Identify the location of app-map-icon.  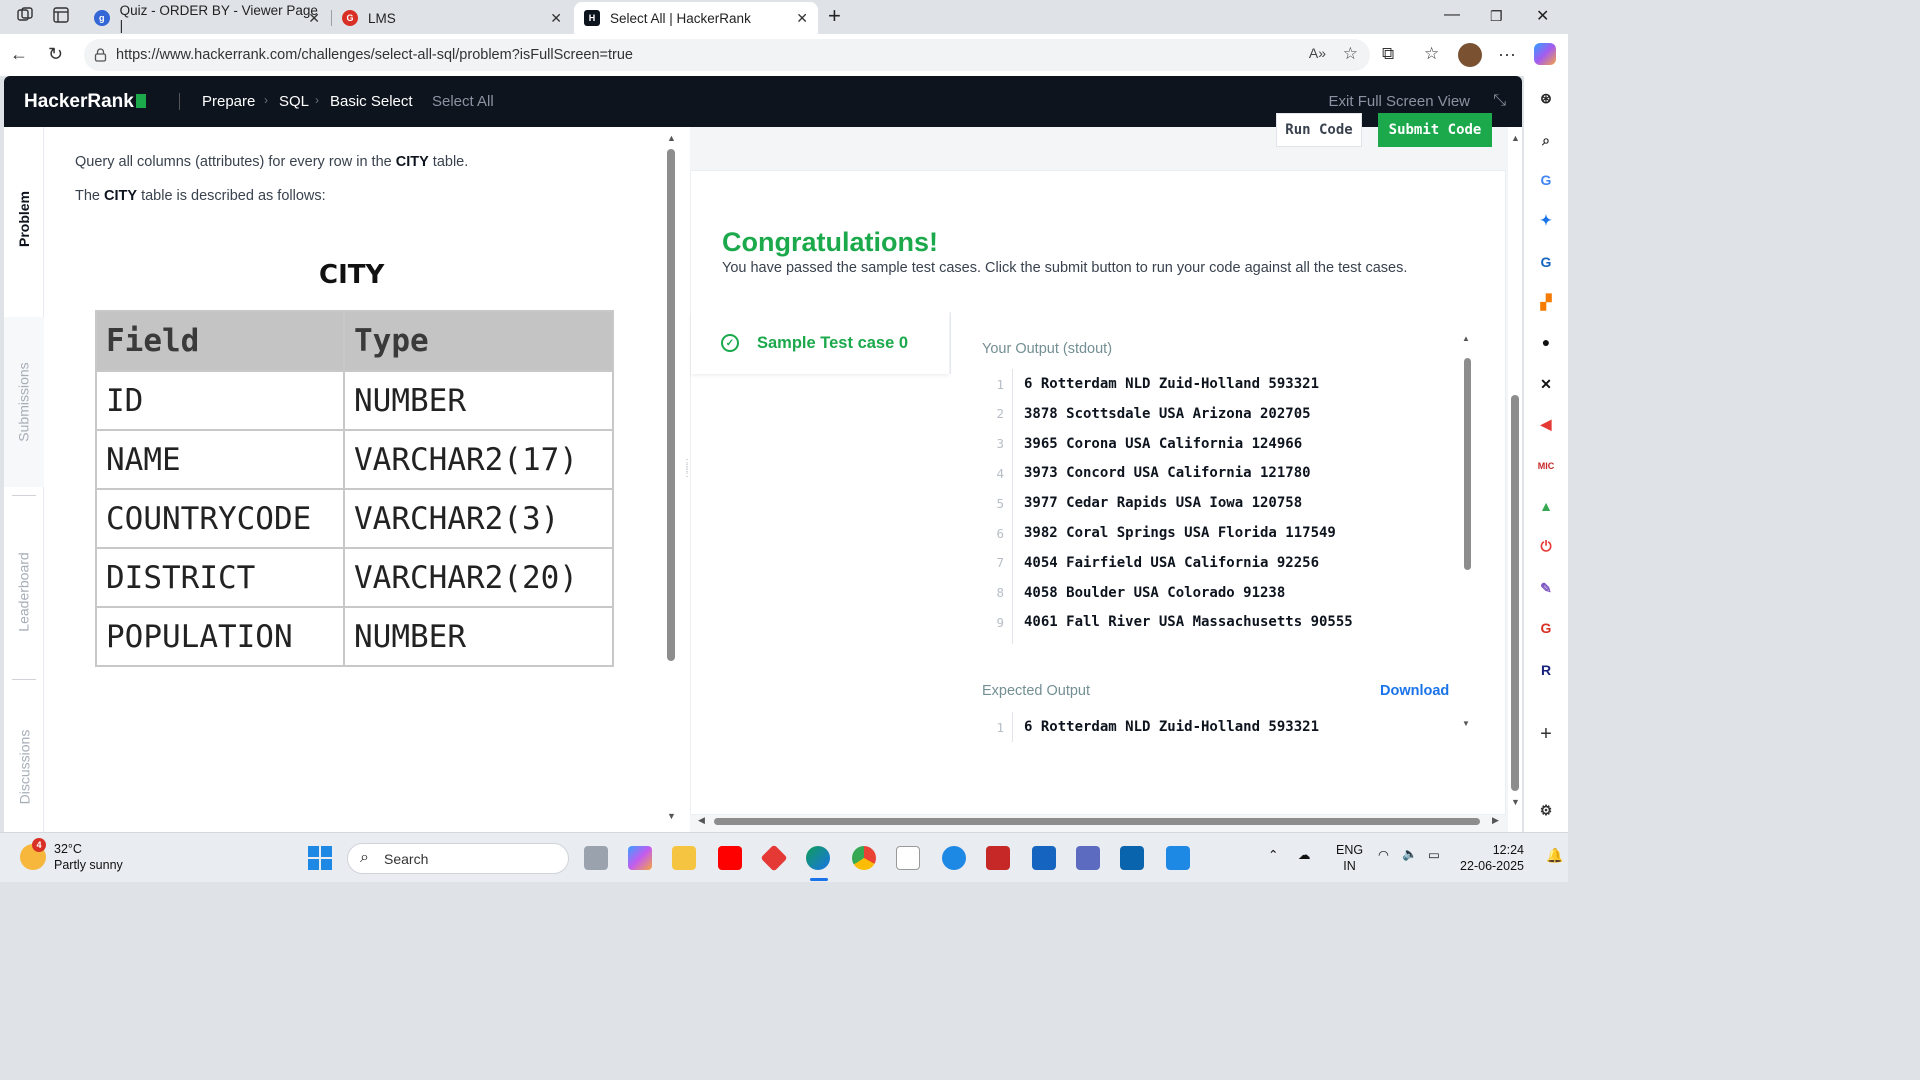
(1044, 858).